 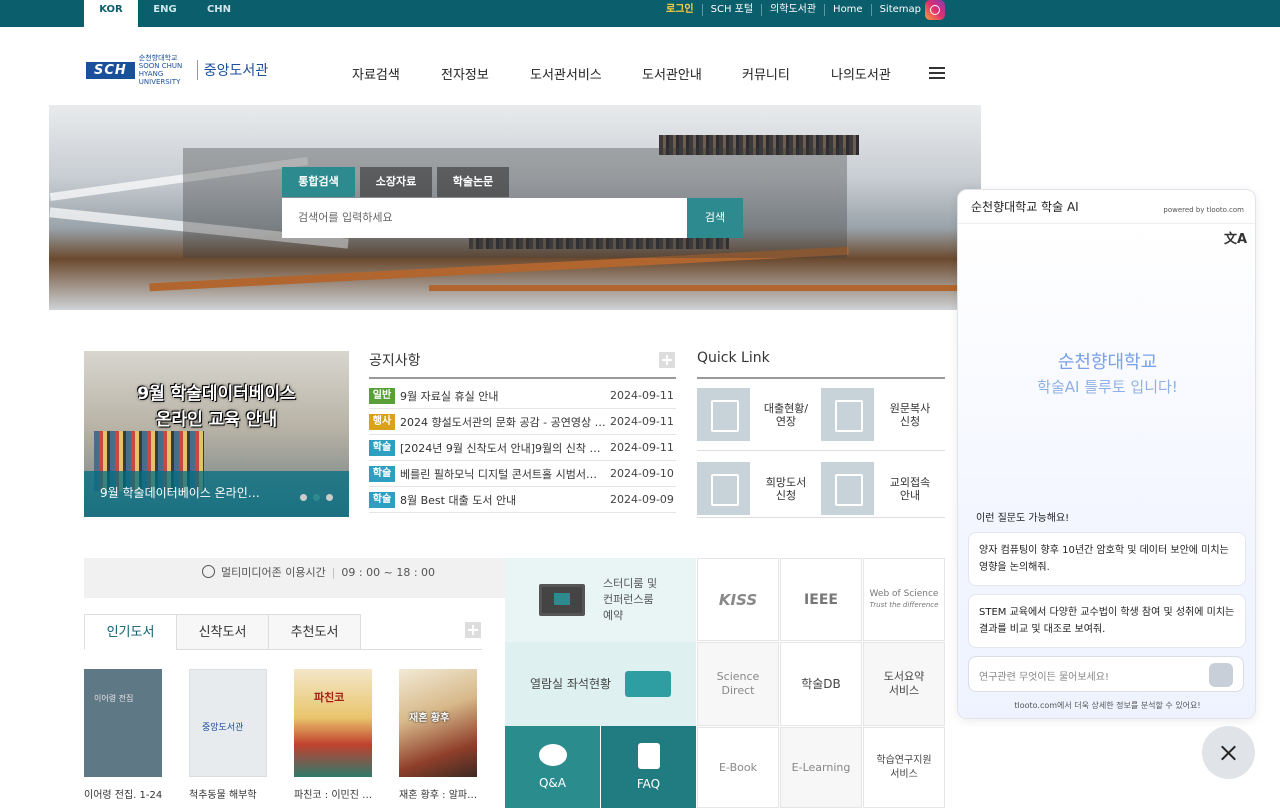 What do you see at coordinates (904, 604) in the screenshot?
I see `wos-tagline: Trust the difference` at bounding box center [904, 604].